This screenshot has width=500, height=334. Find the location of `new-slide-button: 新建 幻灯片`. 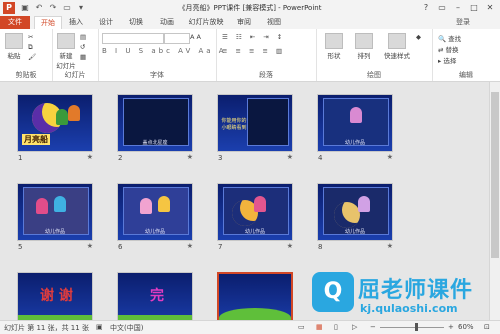

new-slide-button: 新建 幻灯片 is located at coordinates (66, 51).